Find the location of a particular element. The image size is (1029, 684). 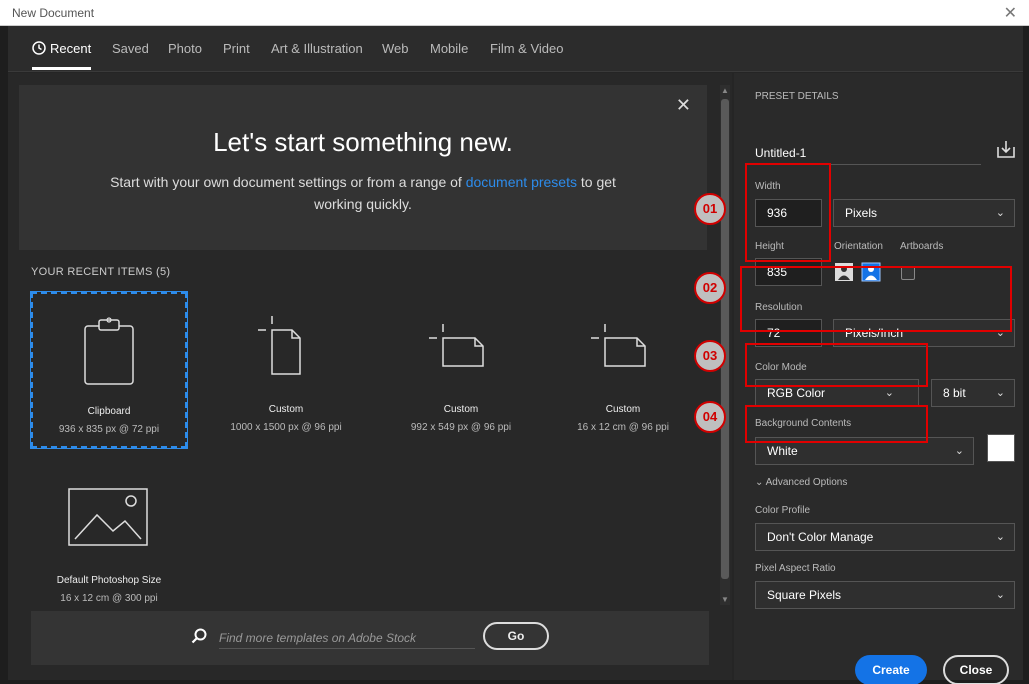

close-button: Close is located at coordinates (976, 669).